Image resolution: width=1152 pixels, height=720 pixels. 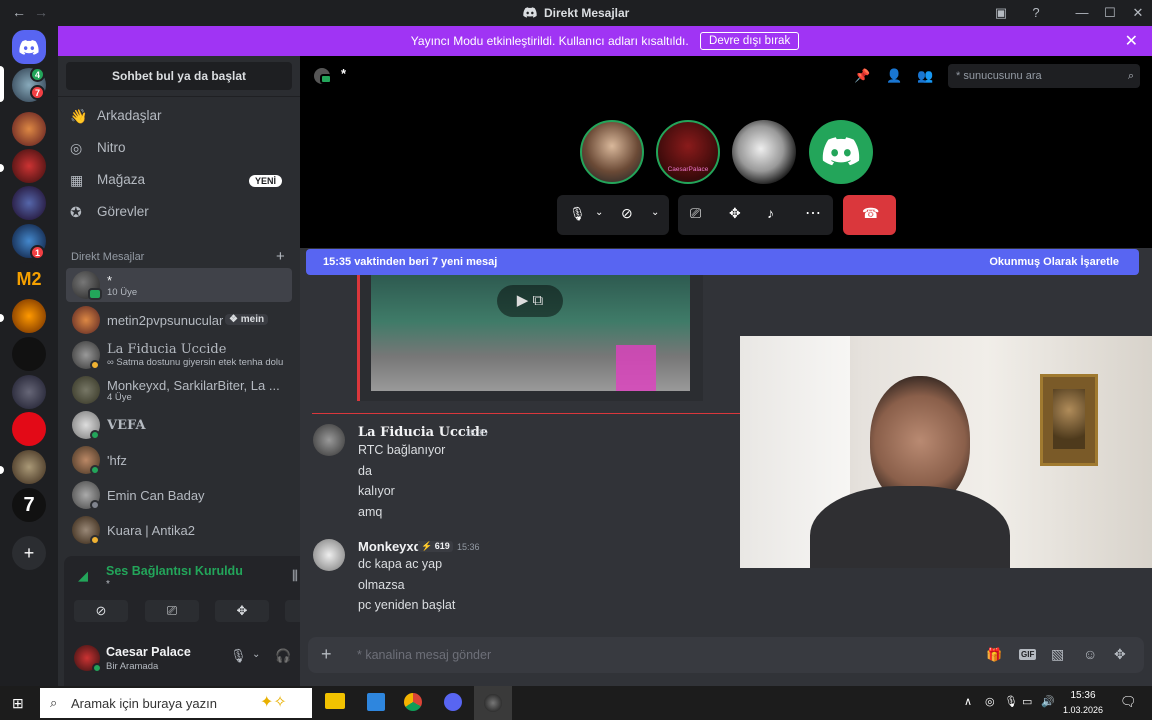 What do you see at coordinates (1128, 702) in the screenshot?
I see `notifications-icon: 🗨` at bounding box center [1128, 702].